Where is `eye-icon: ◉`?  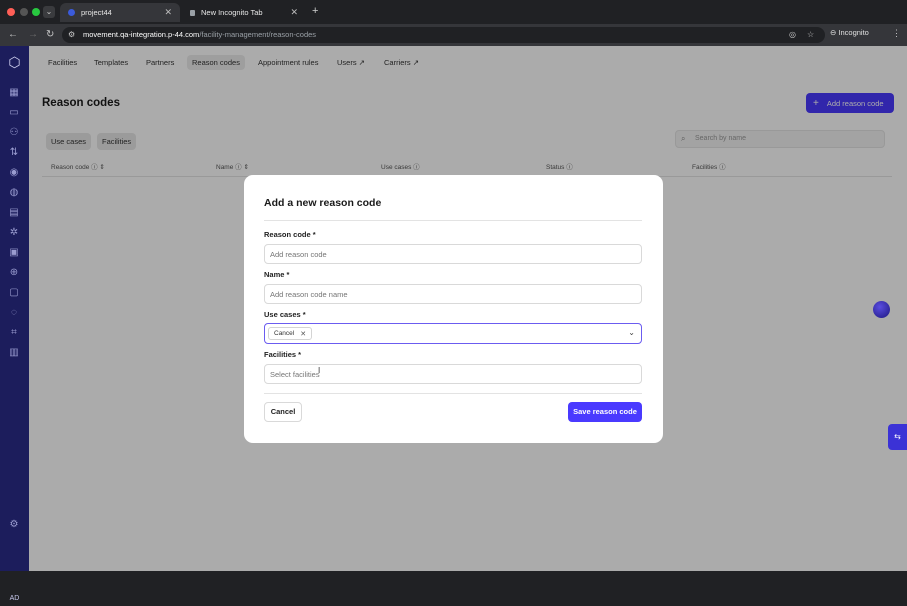
eye-icon: ◉ is located at coordinates (14, 173).